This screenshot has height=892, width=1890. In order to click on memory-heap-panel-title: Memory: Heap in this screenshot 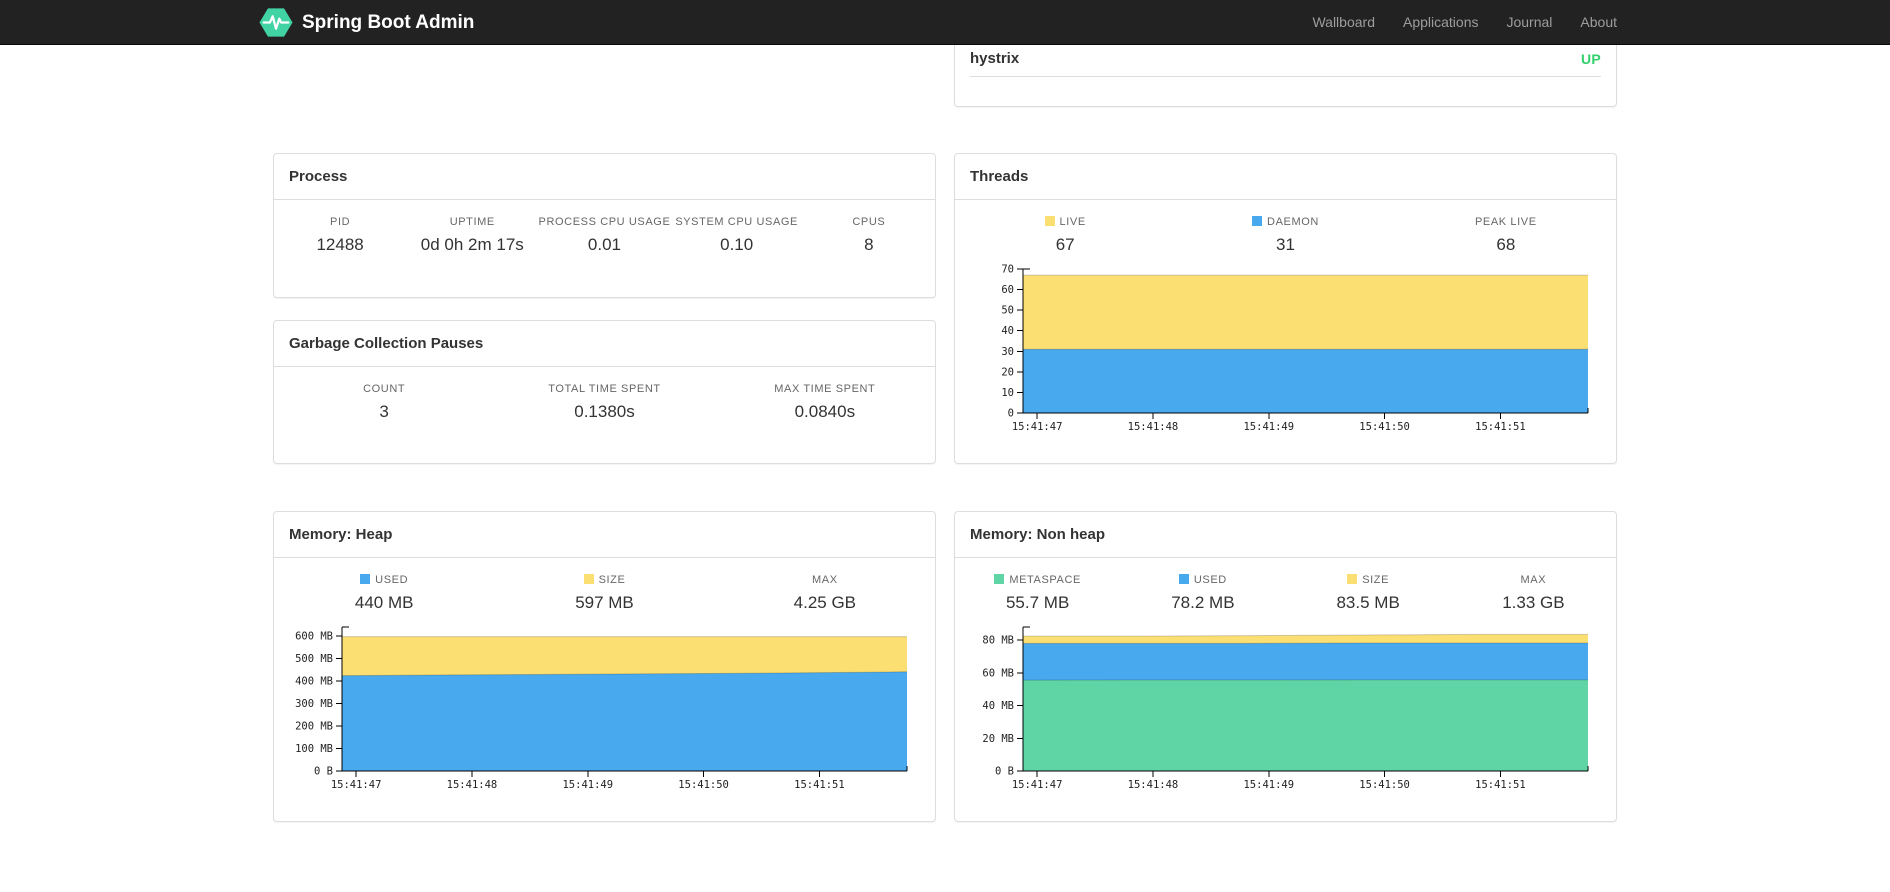, I will do `click(604, 535)`.